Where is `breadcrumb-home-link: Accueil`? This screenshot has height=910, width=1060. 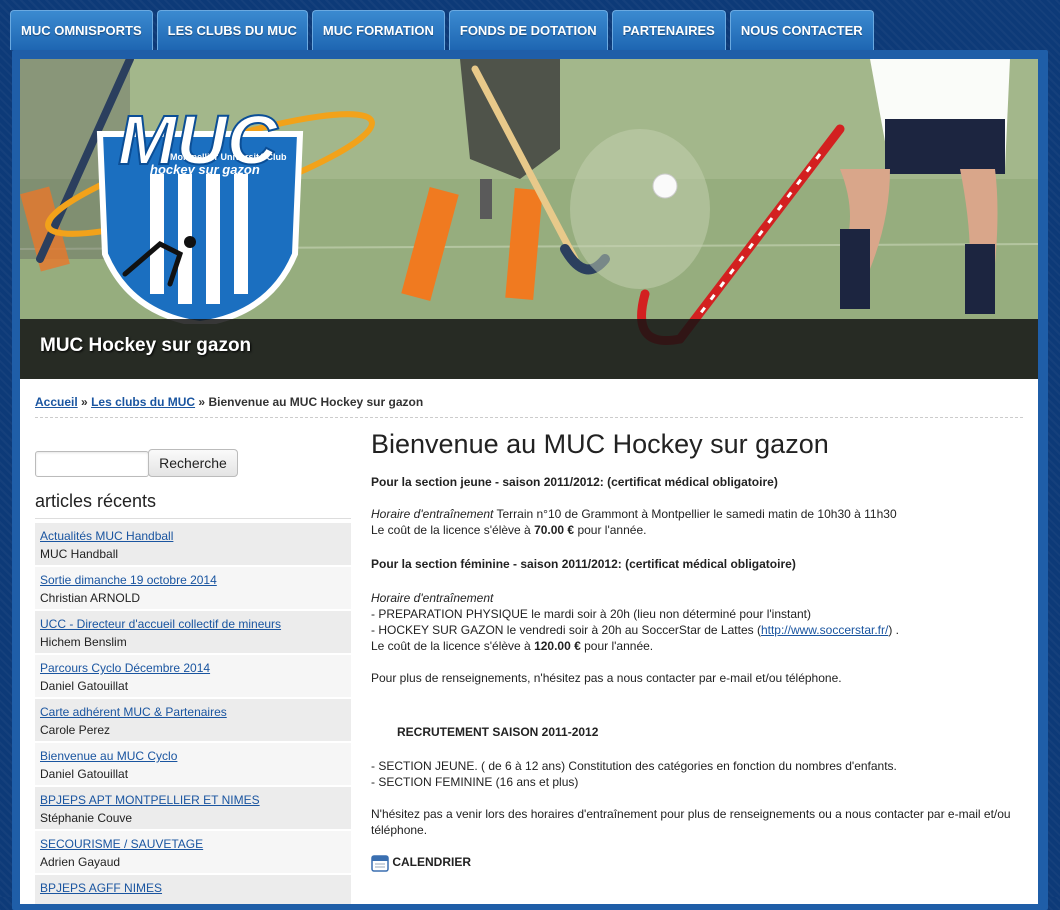 breadcrumb-home-link: Accueil is located at coordinates (56, 402).